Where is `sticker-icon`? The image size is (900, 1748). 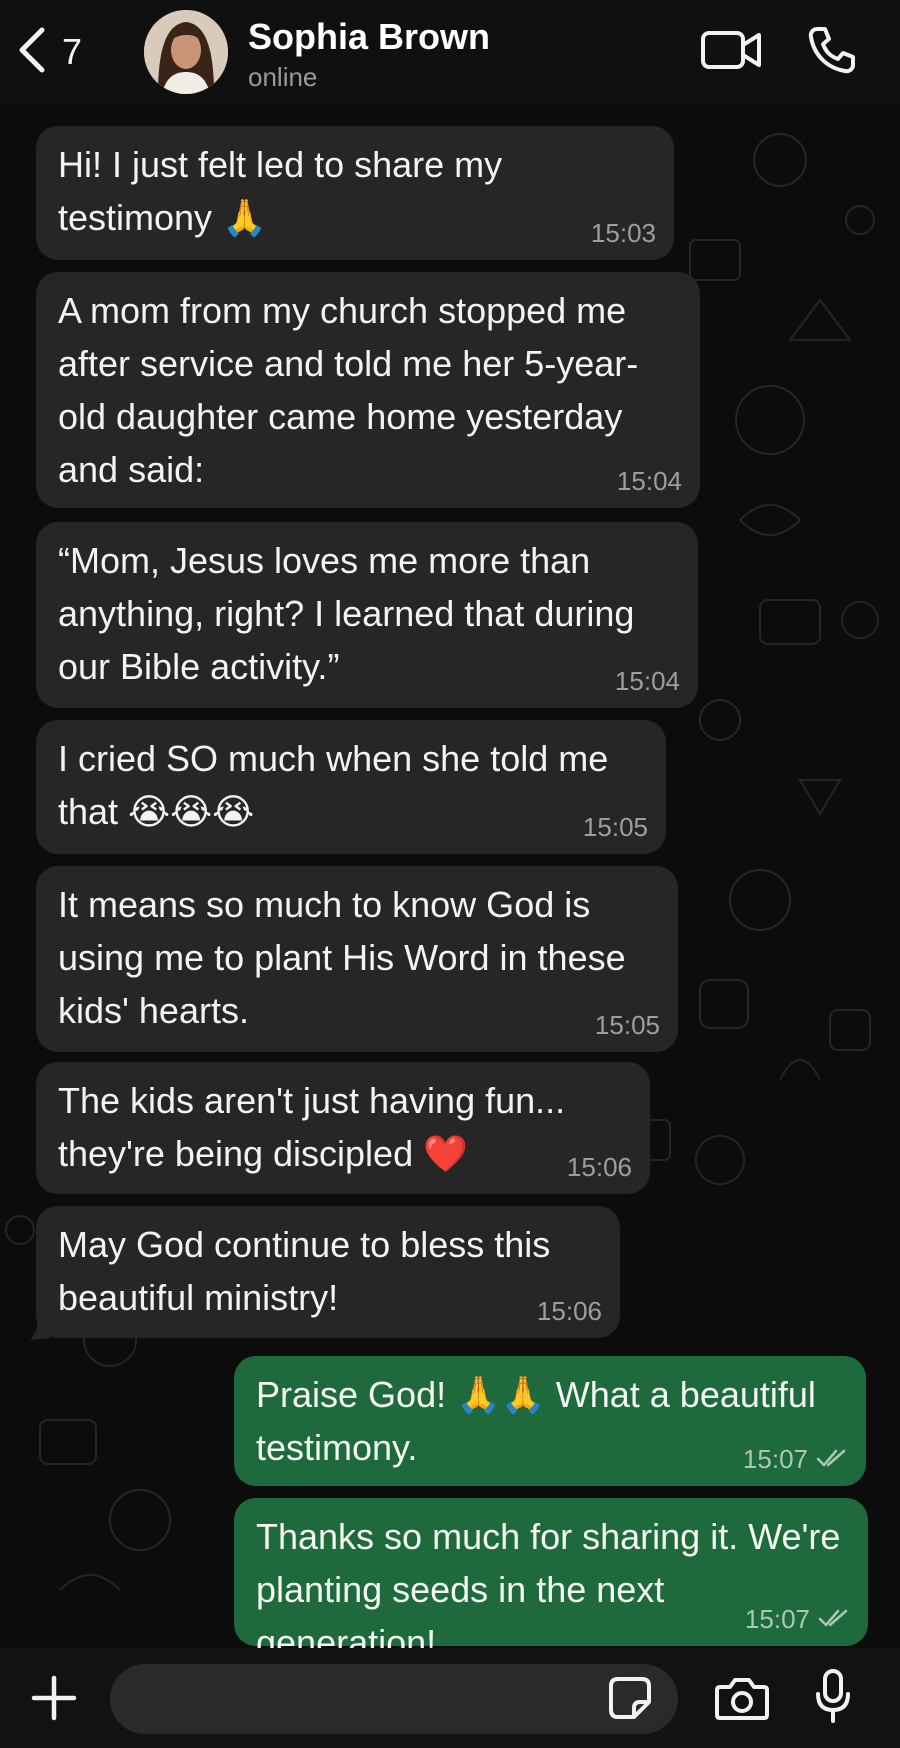 sticker-icon is located at coordinates (630, 1700).